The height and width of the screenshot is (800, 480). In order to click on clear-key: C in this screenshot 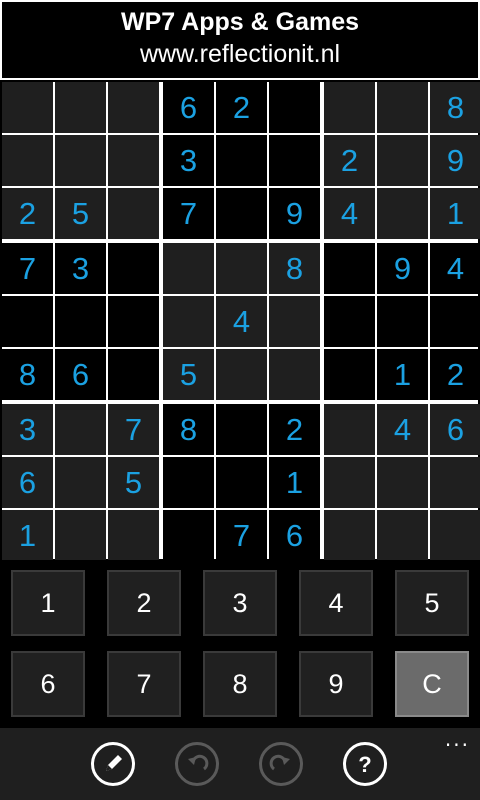, I will do `click(432, 684)`.